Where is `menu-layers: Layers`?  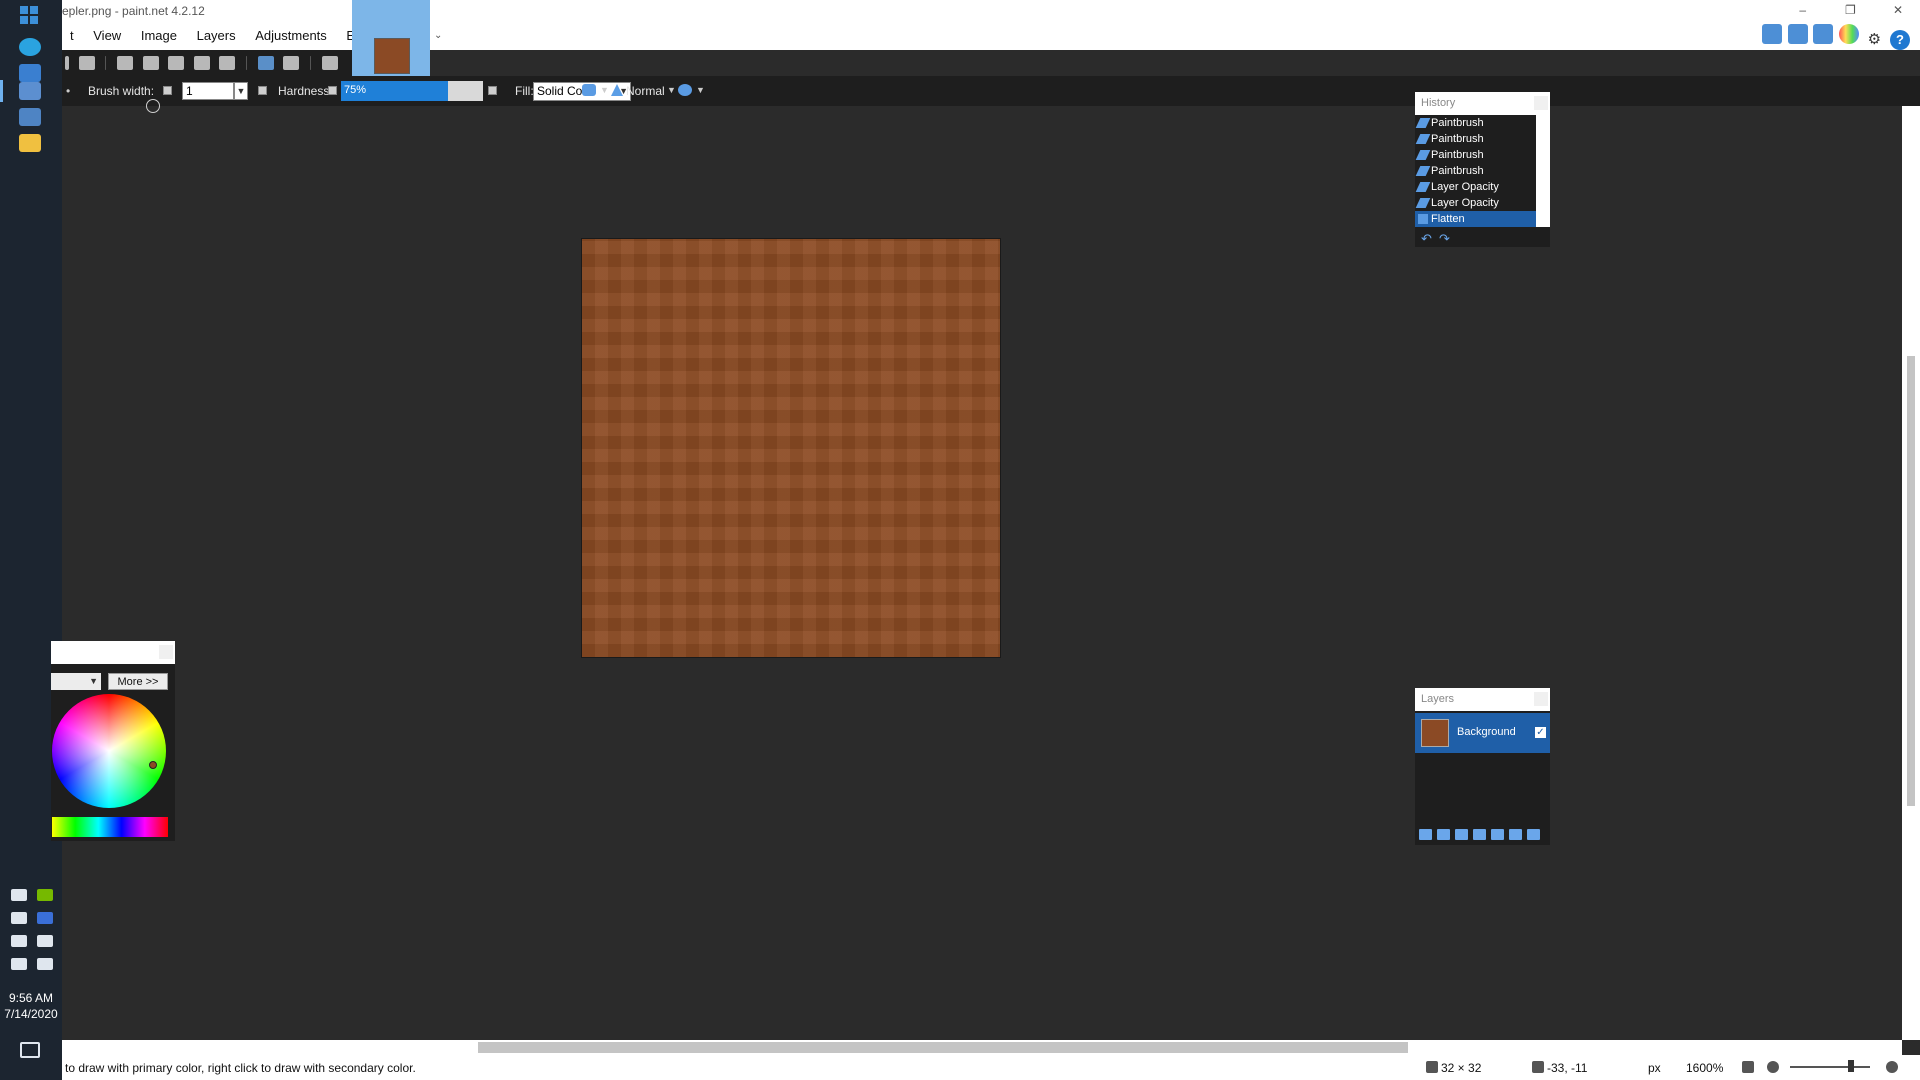 menu-layers: Layers is located at coordinates (216, 35).